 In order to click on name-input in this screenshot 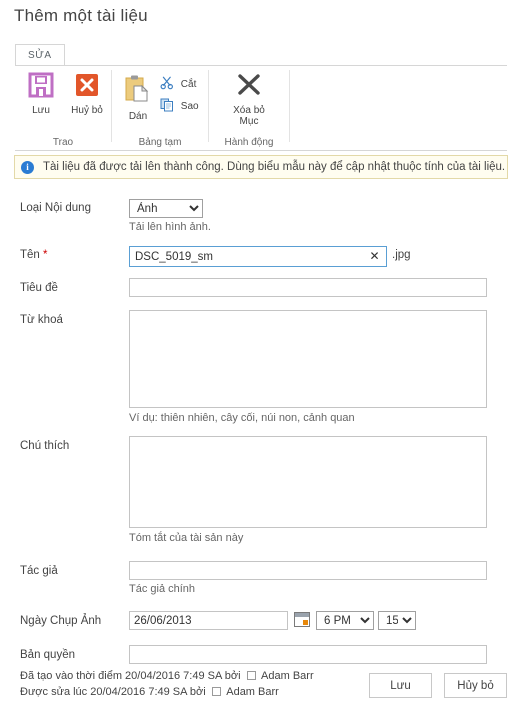, I will do `click(246, 256)`.